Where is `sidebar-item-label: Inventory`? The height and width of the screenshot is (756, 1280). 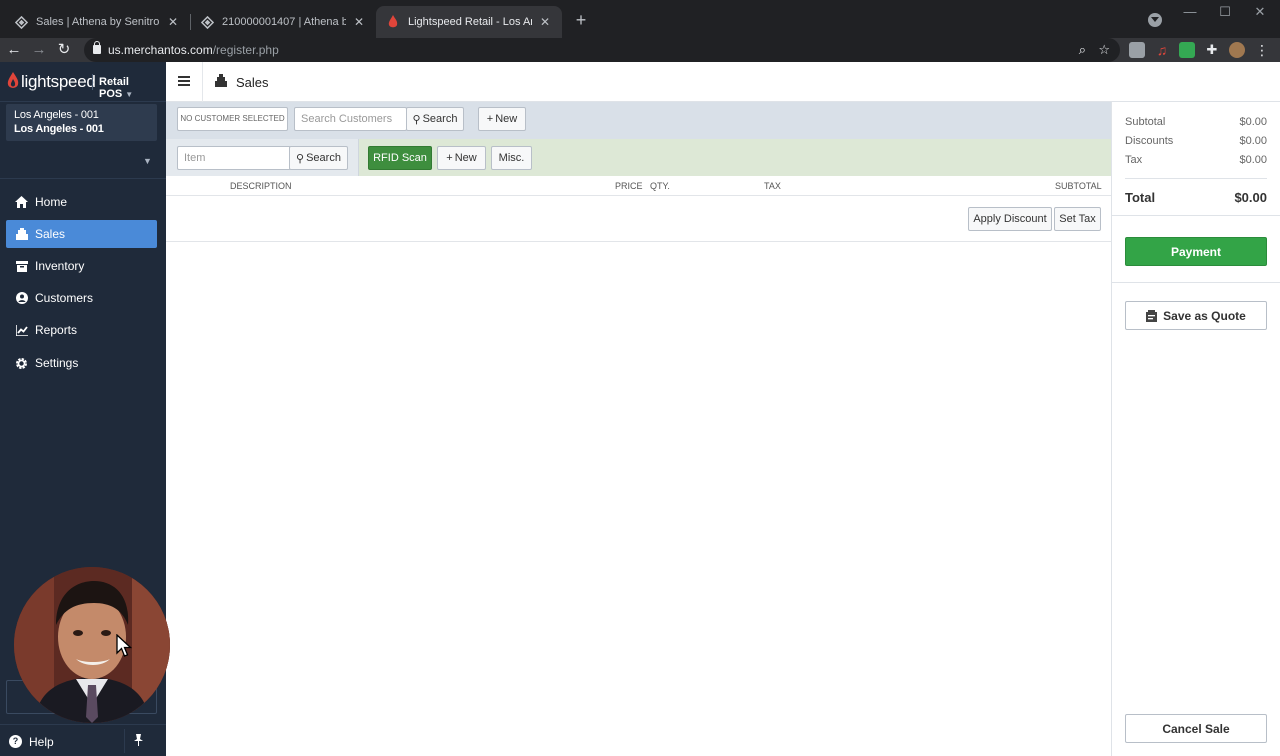
sidebar-item-label: Inventory is located at coordinates (60, 266).